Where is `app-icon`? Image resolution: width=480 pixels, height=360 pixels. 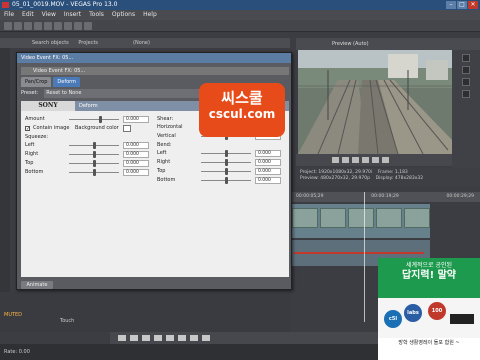 app-icon is located at coordinates (5, 5).